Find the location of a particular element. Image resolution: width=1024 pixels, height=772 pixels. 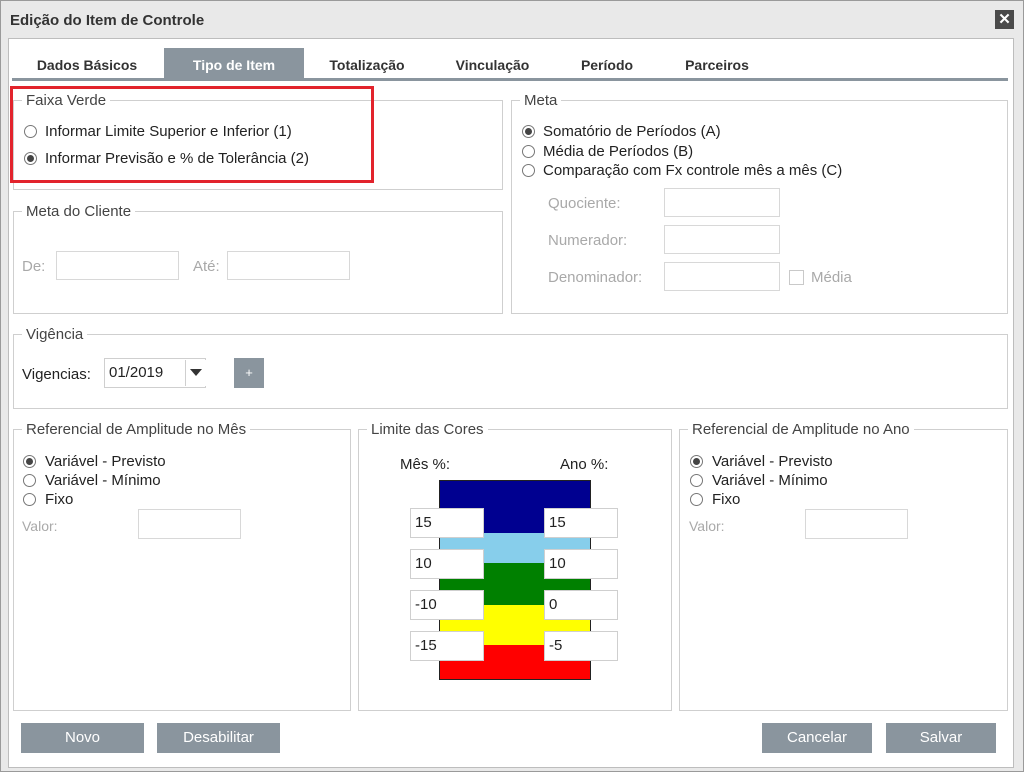

ano-valor-input is located at coordinates (856, 524).